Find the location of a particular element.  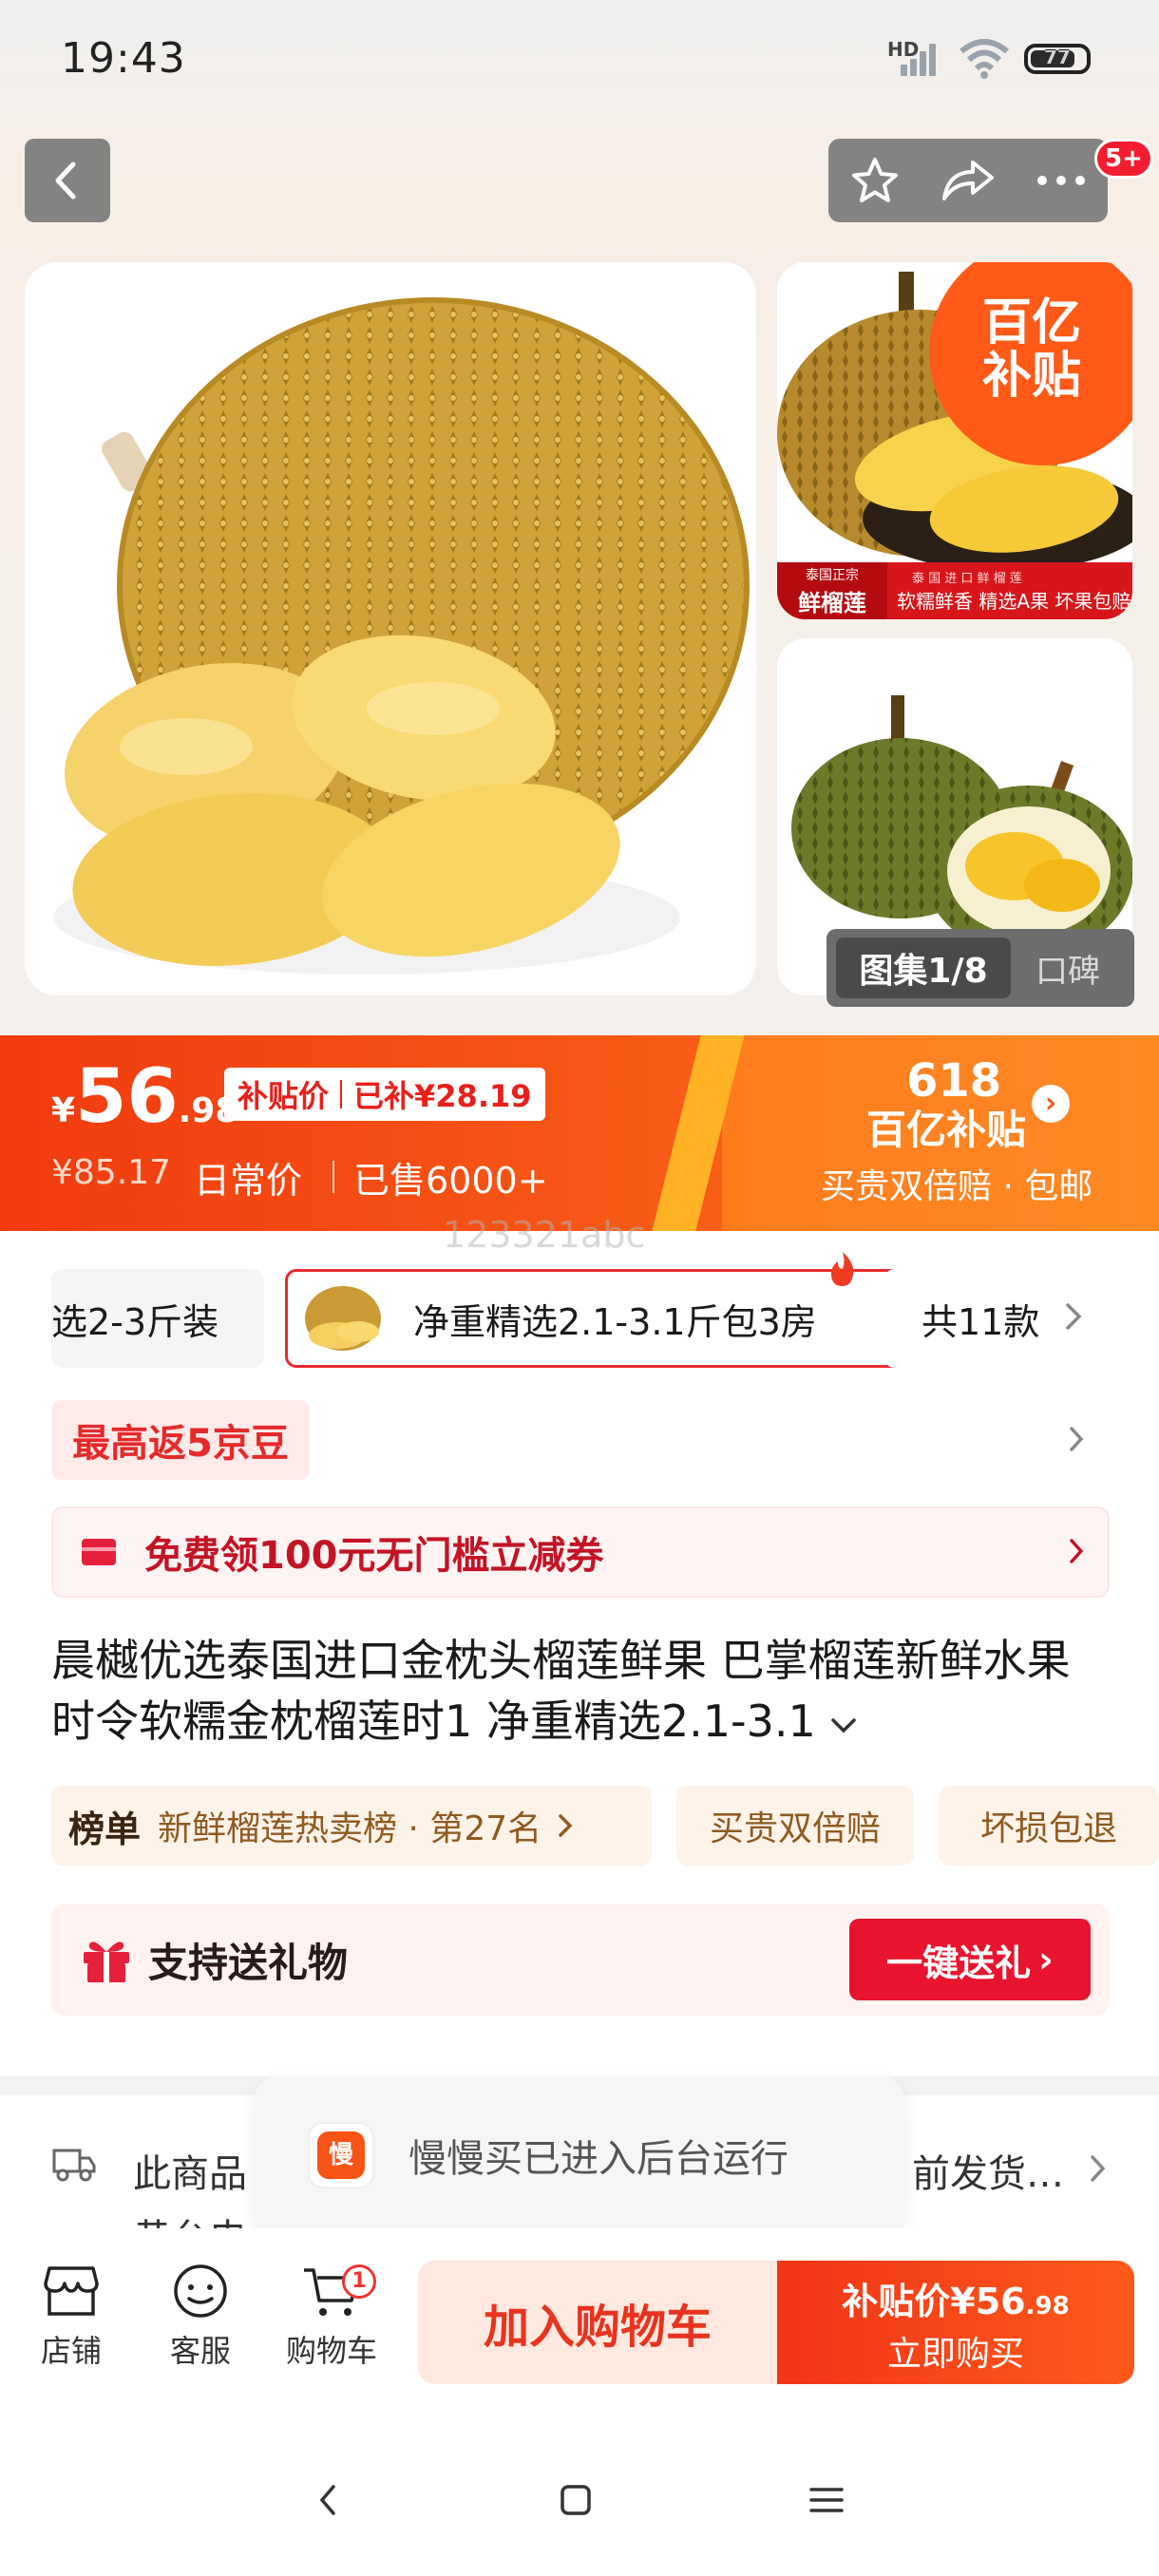

thumb-strip-tag-big: 鲜榴莲 is located at coordinates (832, 602).